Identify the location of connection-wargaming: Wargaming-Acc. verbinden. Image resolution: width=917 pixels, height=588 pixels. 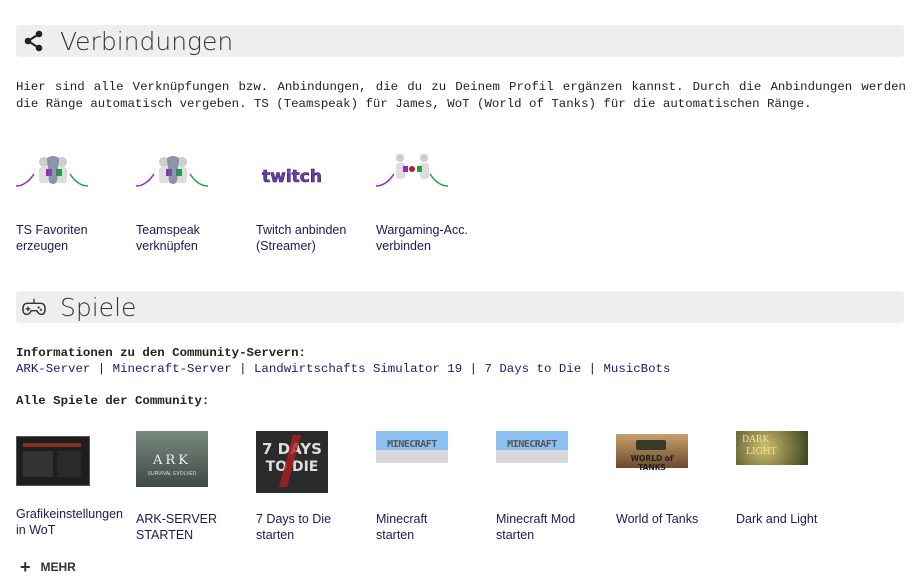
(434, 203).